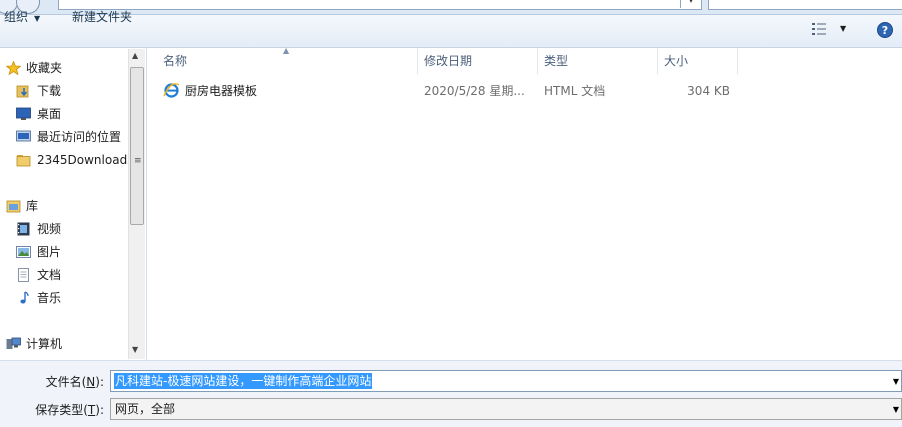  I want to click on sidebar-item-label: 最近访问的位置, so click(79, 137).